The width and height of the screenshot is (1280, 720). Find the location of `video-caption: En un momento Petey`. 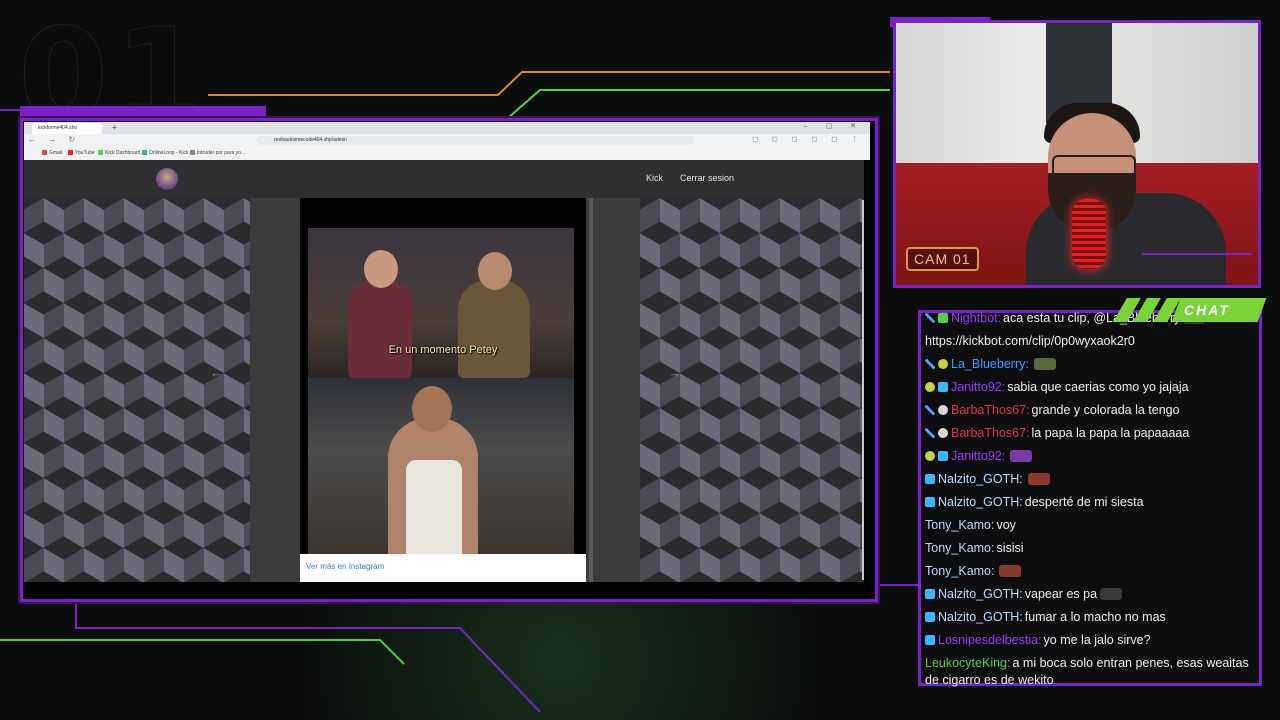

video-caption: En un momento Petey is located at coordinates (443, 350).